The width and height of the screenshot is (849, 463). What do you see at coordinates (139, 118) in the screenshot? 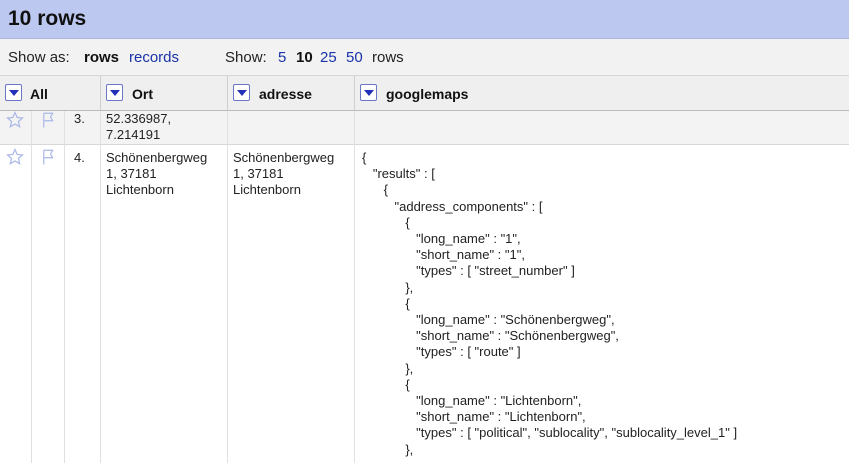
I see `cell-text-line: 52.336987,` at bounding box center [139, 118].